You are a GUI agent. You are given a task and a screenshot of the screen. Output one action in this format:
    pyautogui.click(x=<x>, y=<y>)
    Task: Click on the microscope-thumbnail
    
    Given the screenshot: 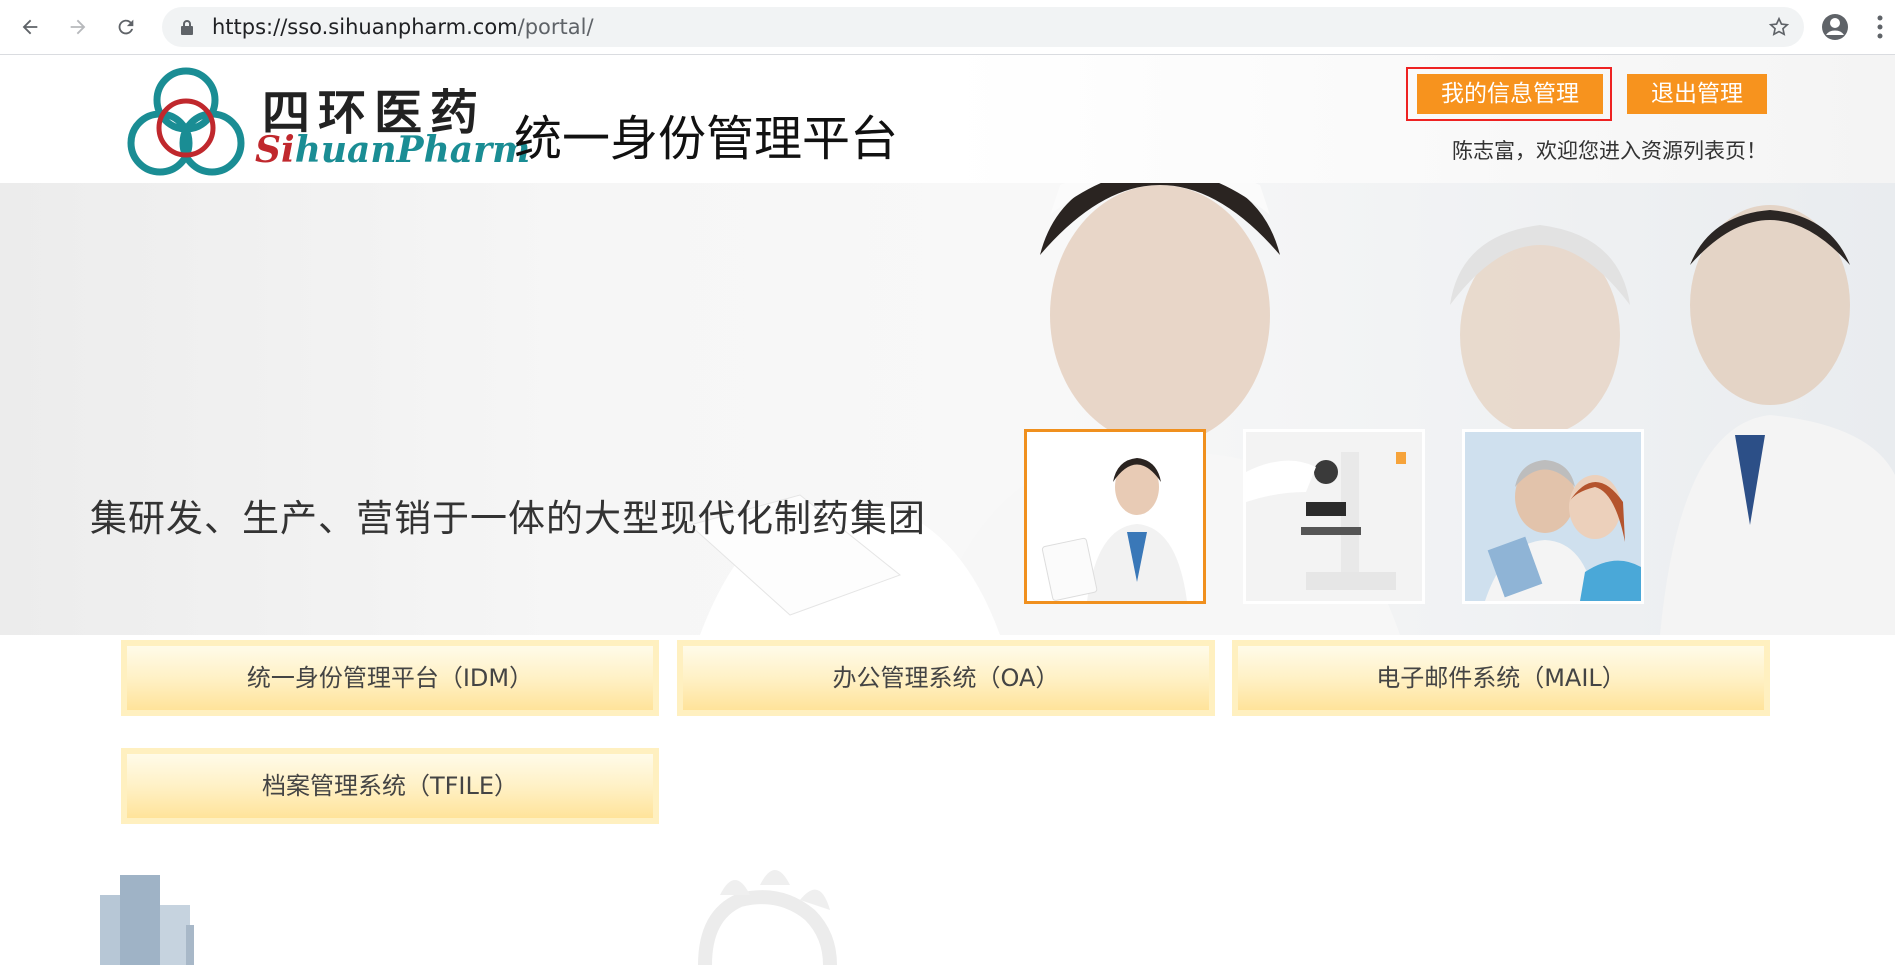 What is the action you would take?
    pyautogui.click(x=1334, y=516)
    